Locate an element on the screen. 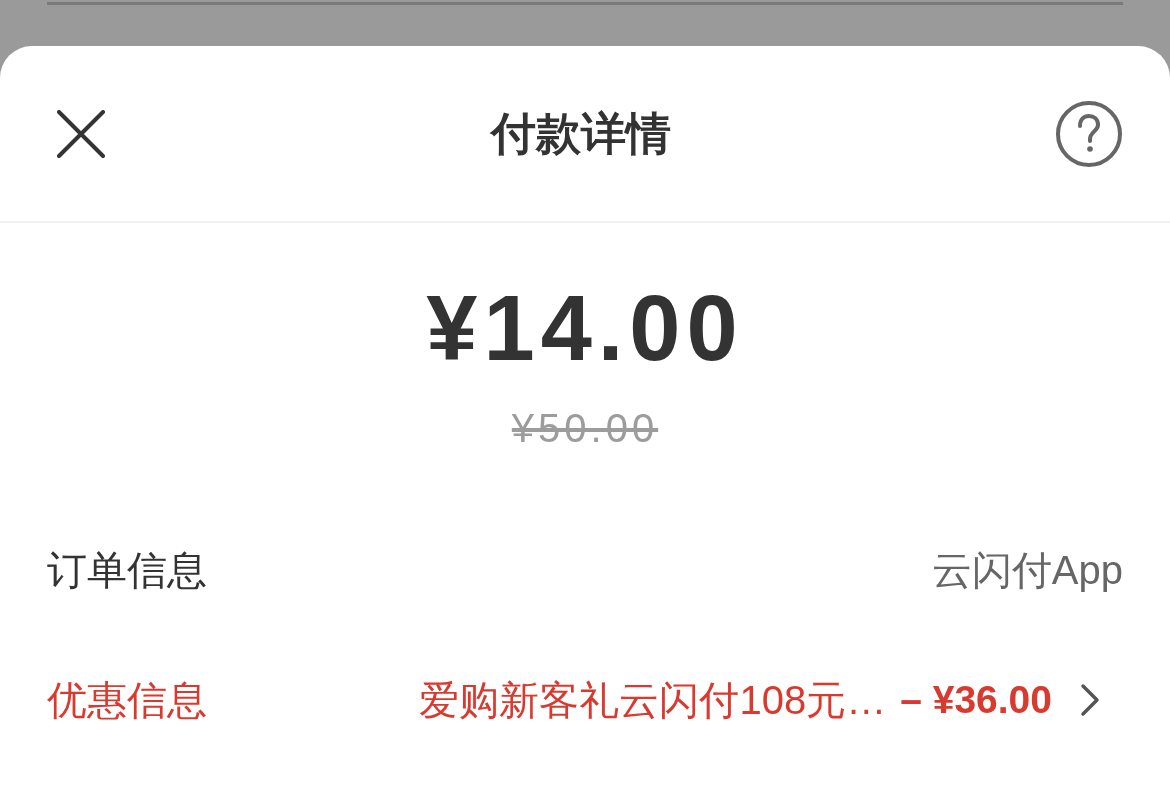 This screenshot has height=786, width=1170. row-label: 订单信息 is located at coordinates (127, 570).